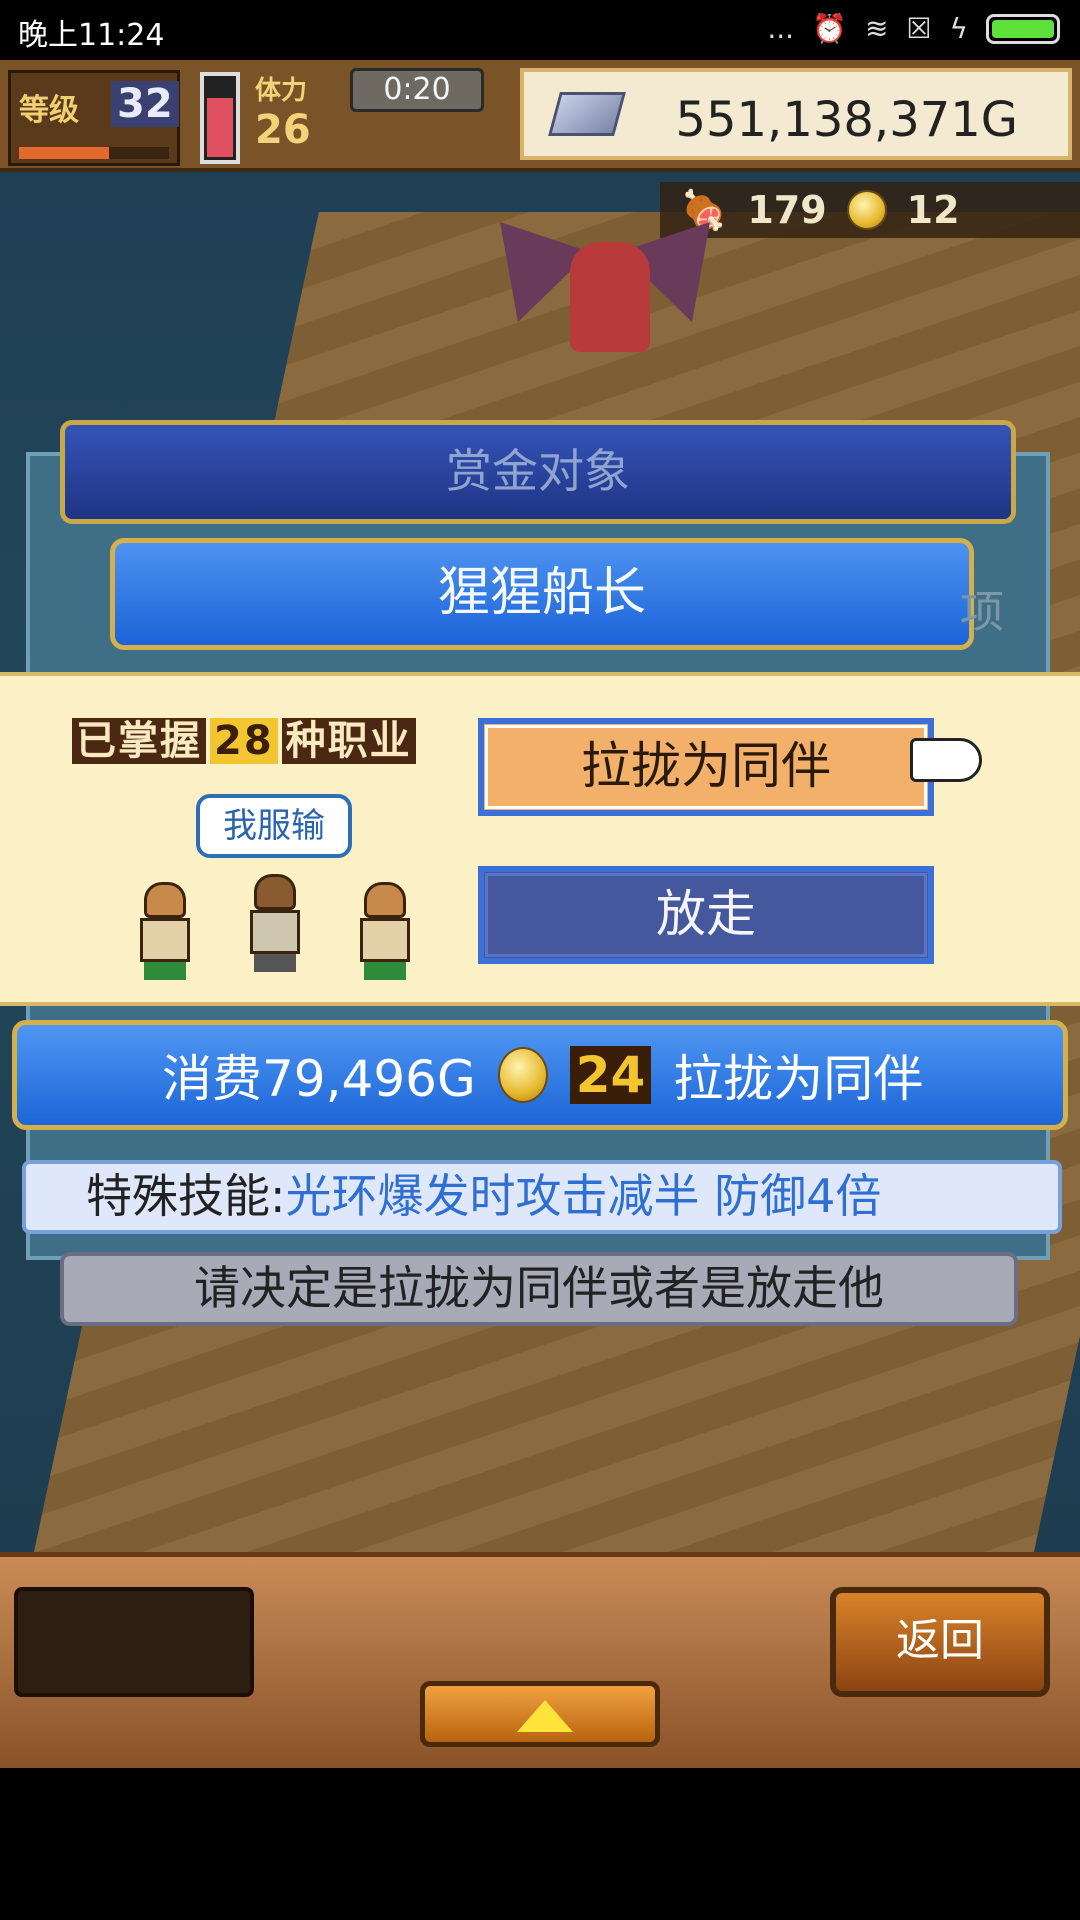 The height and width of the screenshot is (1920, 1080). Describe the element at coordinates (583, 1196) in the screenshot. I see `skill-value: 光环爆发时攻击减半 防御4倍` at that location.